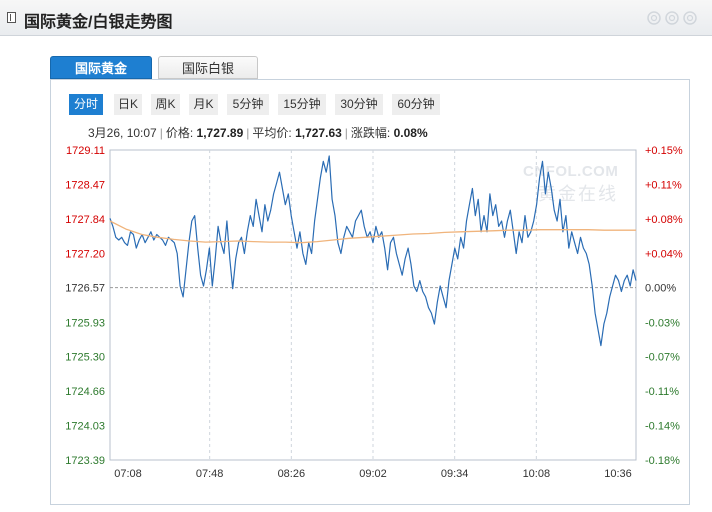 Image resolution: width=712 pixels, height=512 pixels. What do you see at coordinates (85, 426) in the screenshot?
I see `y-tick-label-left: 1724.03` at bounding box center [85, 426].